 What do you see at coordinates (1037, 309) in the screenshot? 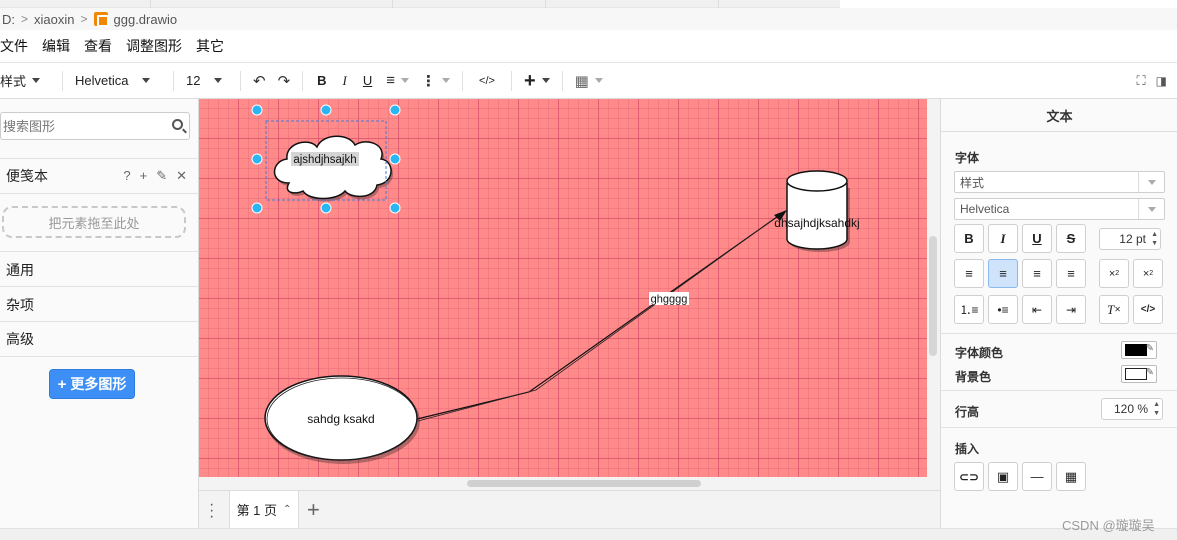
I see `outdent-icon: ⇤` at bounding box center [1037, 309].